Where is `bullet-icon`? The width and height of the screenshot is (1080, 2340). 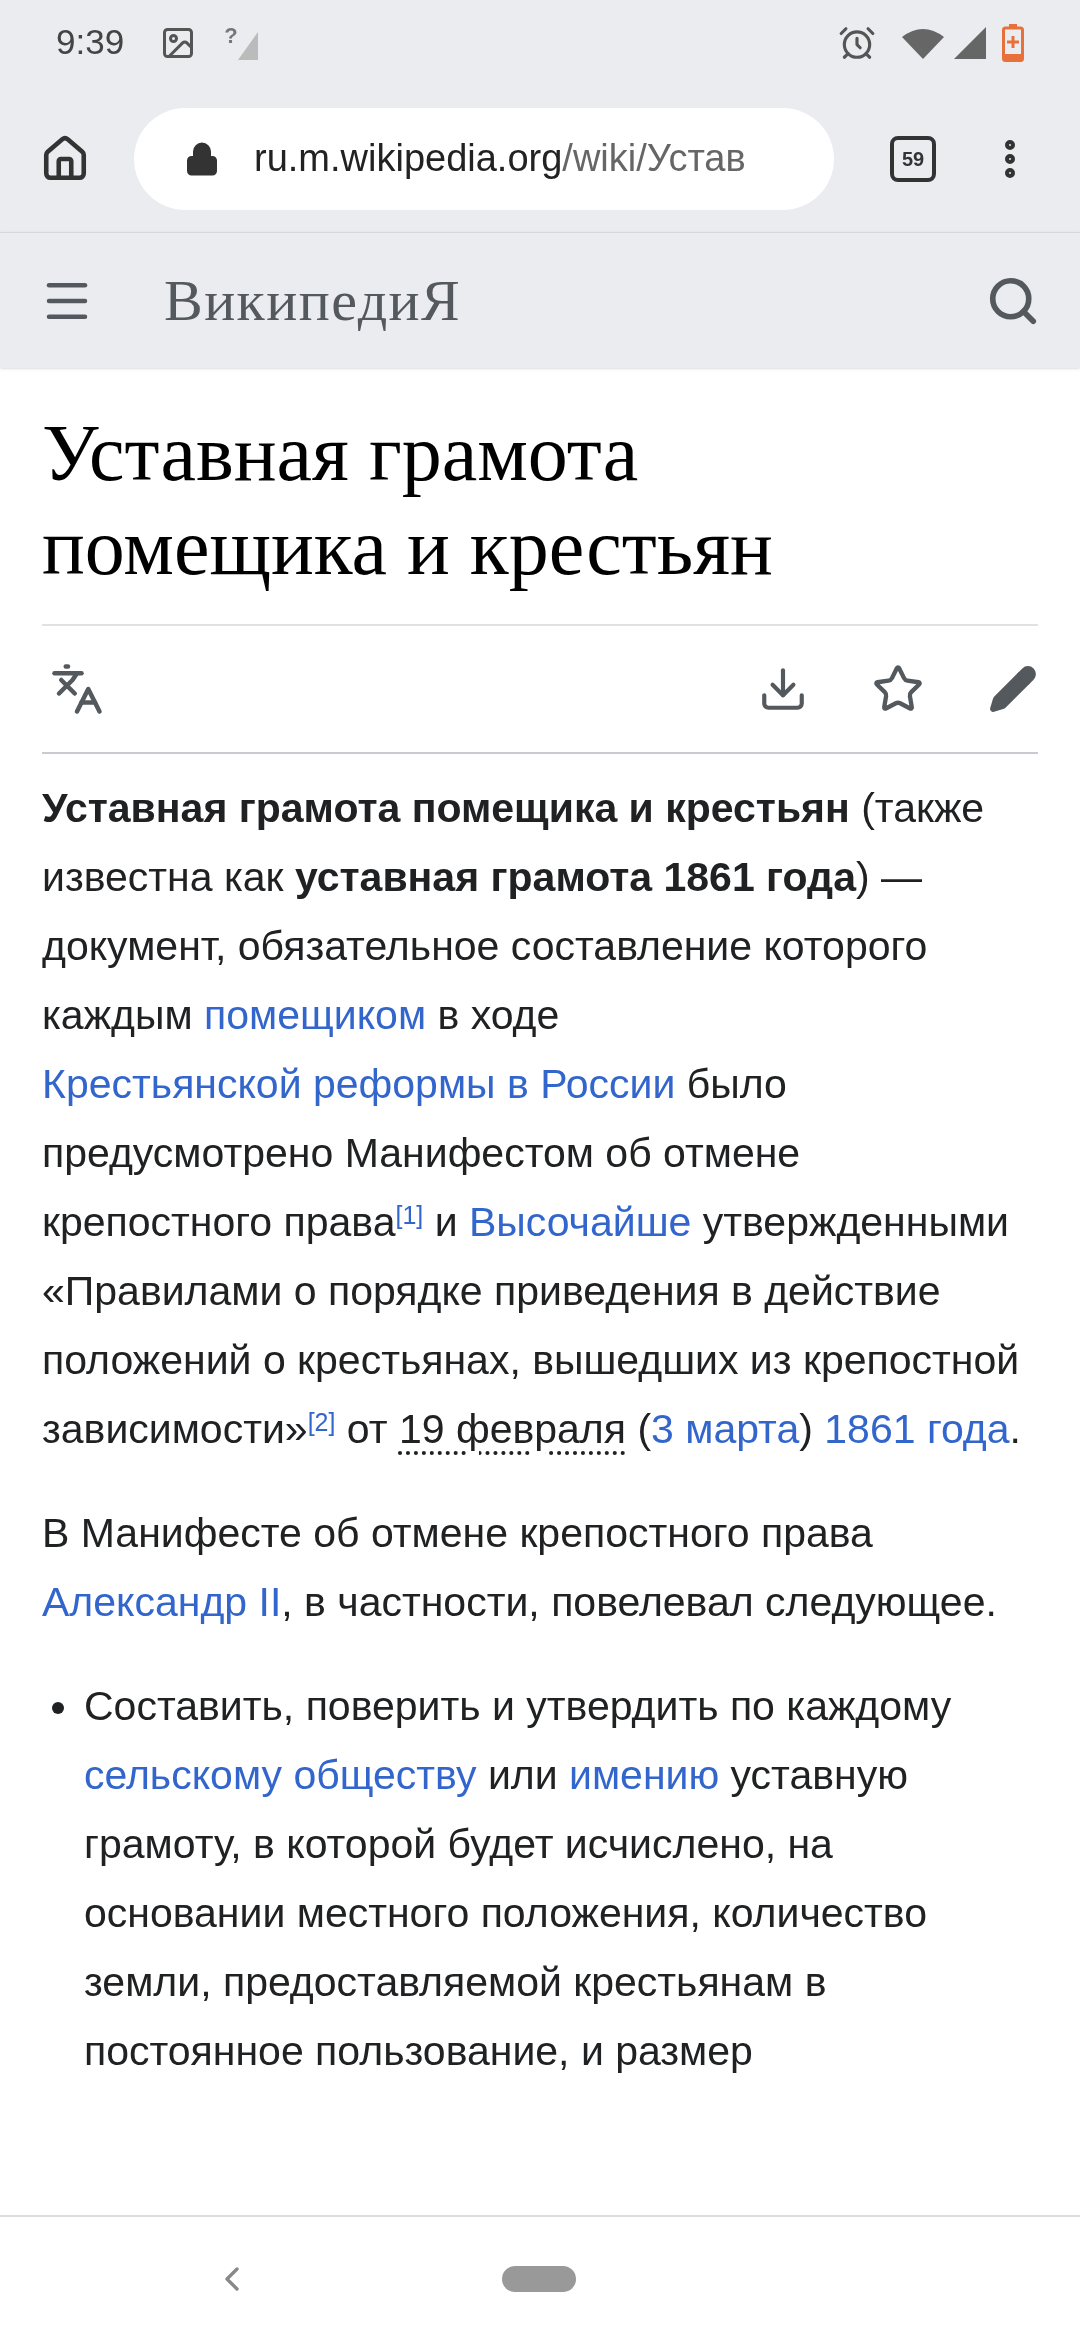
bullet-icon is located at coordinates (58, 1708).